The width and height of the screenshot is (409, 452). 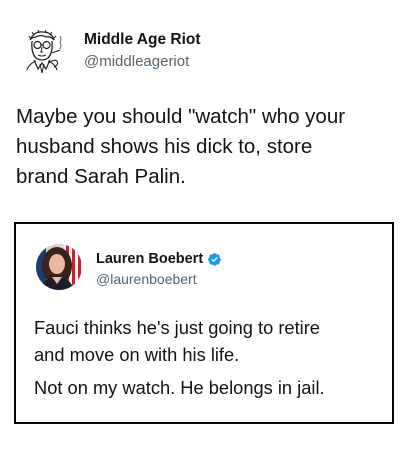 I want to click on quoted-author-handle: @laurenboebert, so click(x=146, y=279).